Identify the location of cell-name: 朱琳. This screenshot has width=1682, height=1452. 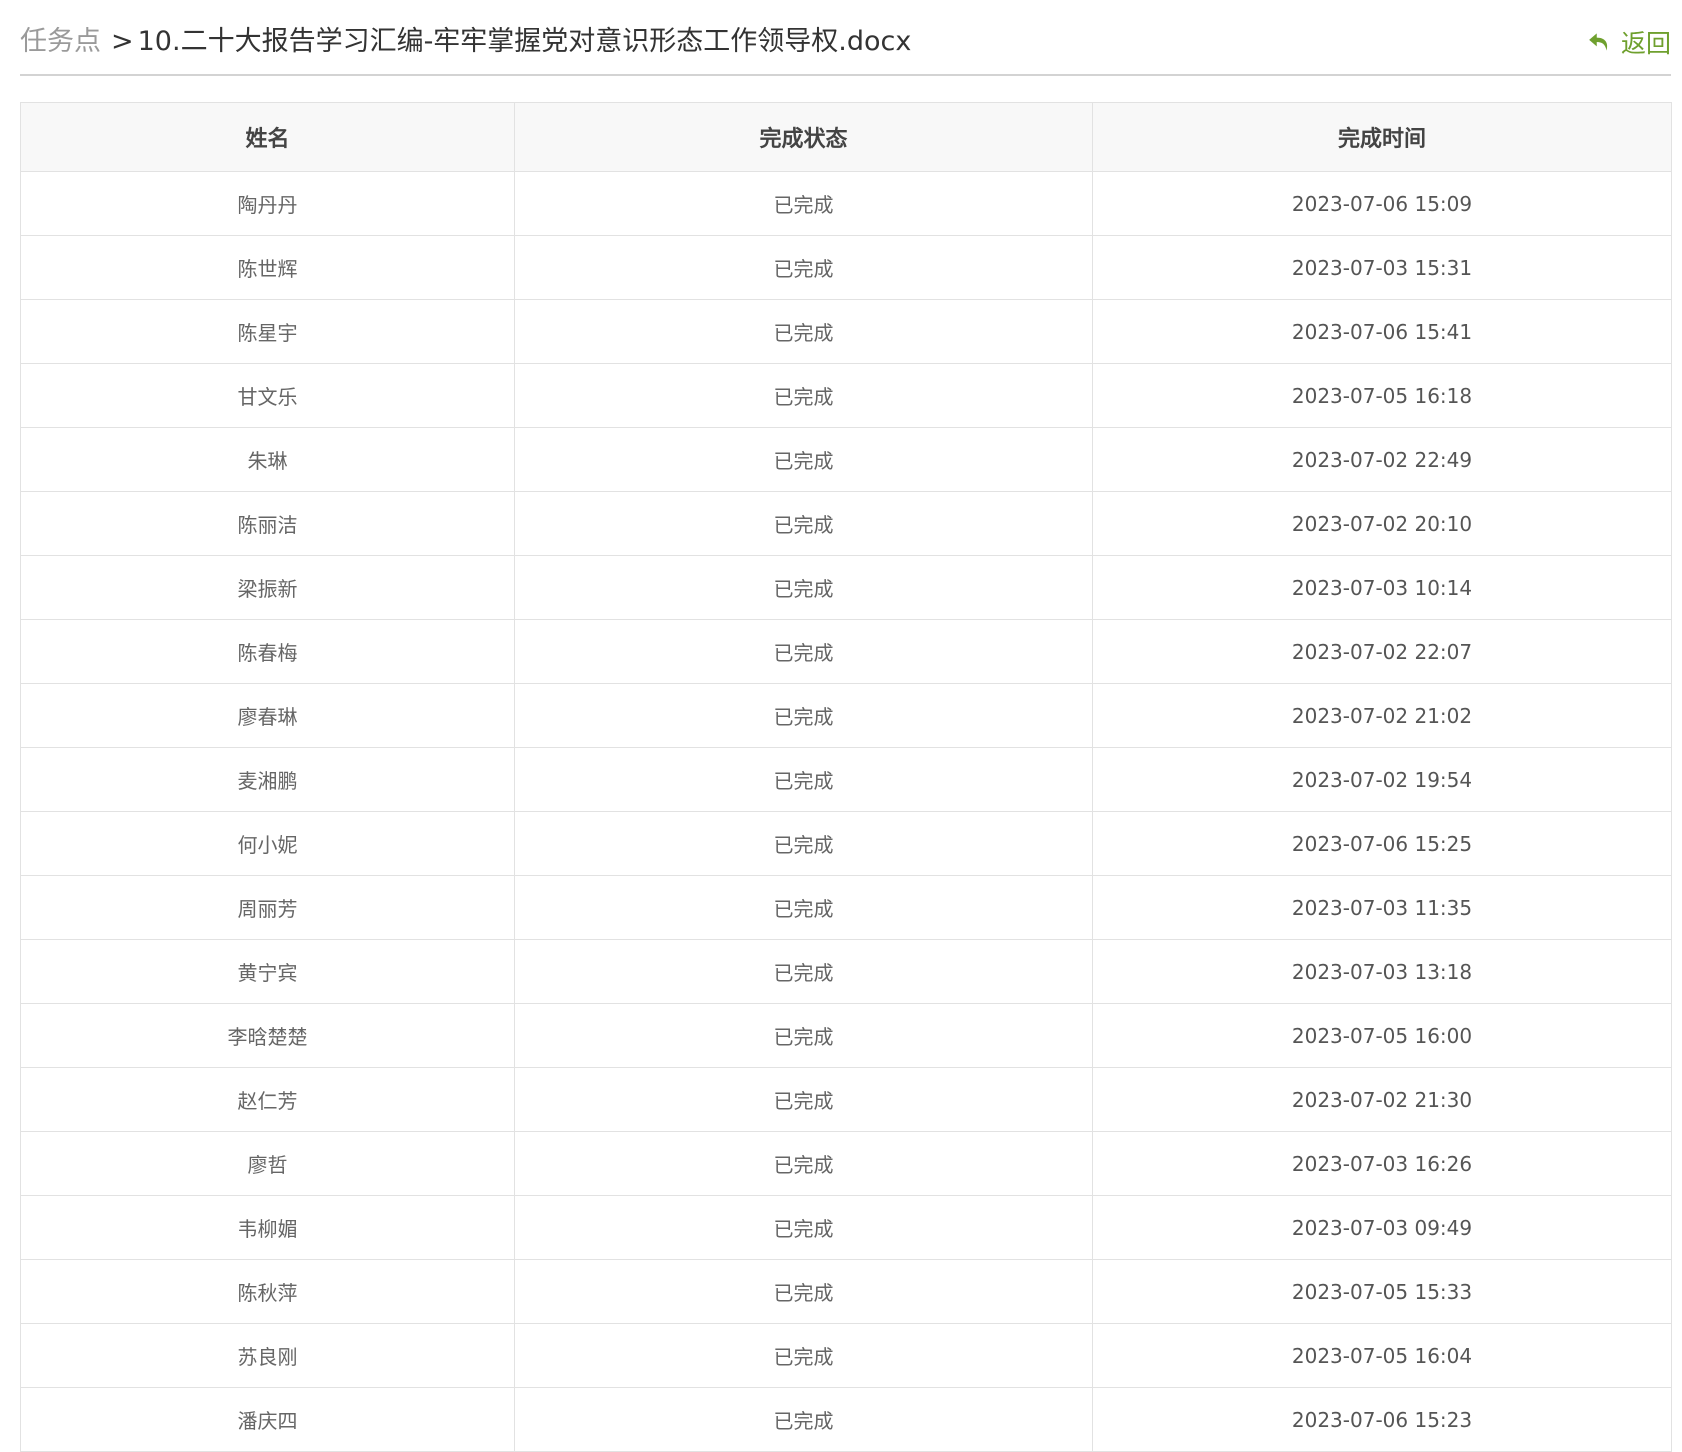
(267, 459).